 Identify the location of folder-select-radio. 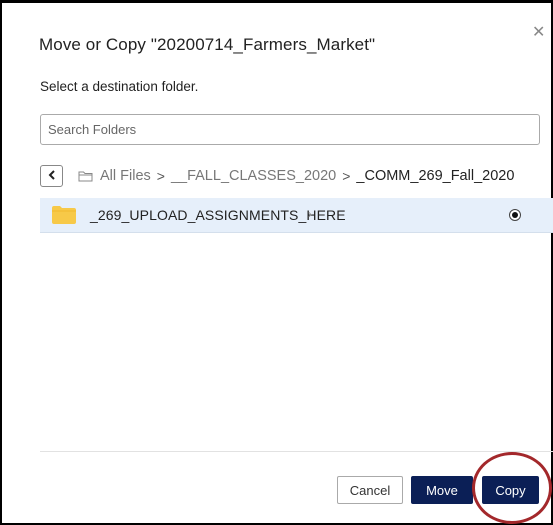
(515, 215).